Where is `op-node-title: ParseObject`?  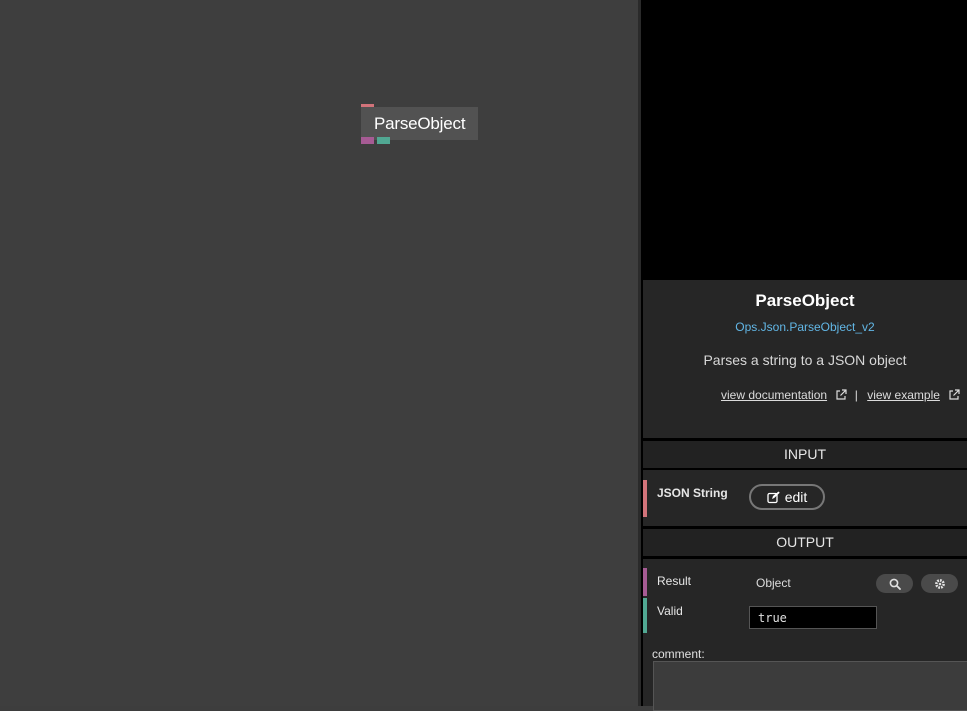
op-node-title: ParseObject is located at coordinates (420, 123).